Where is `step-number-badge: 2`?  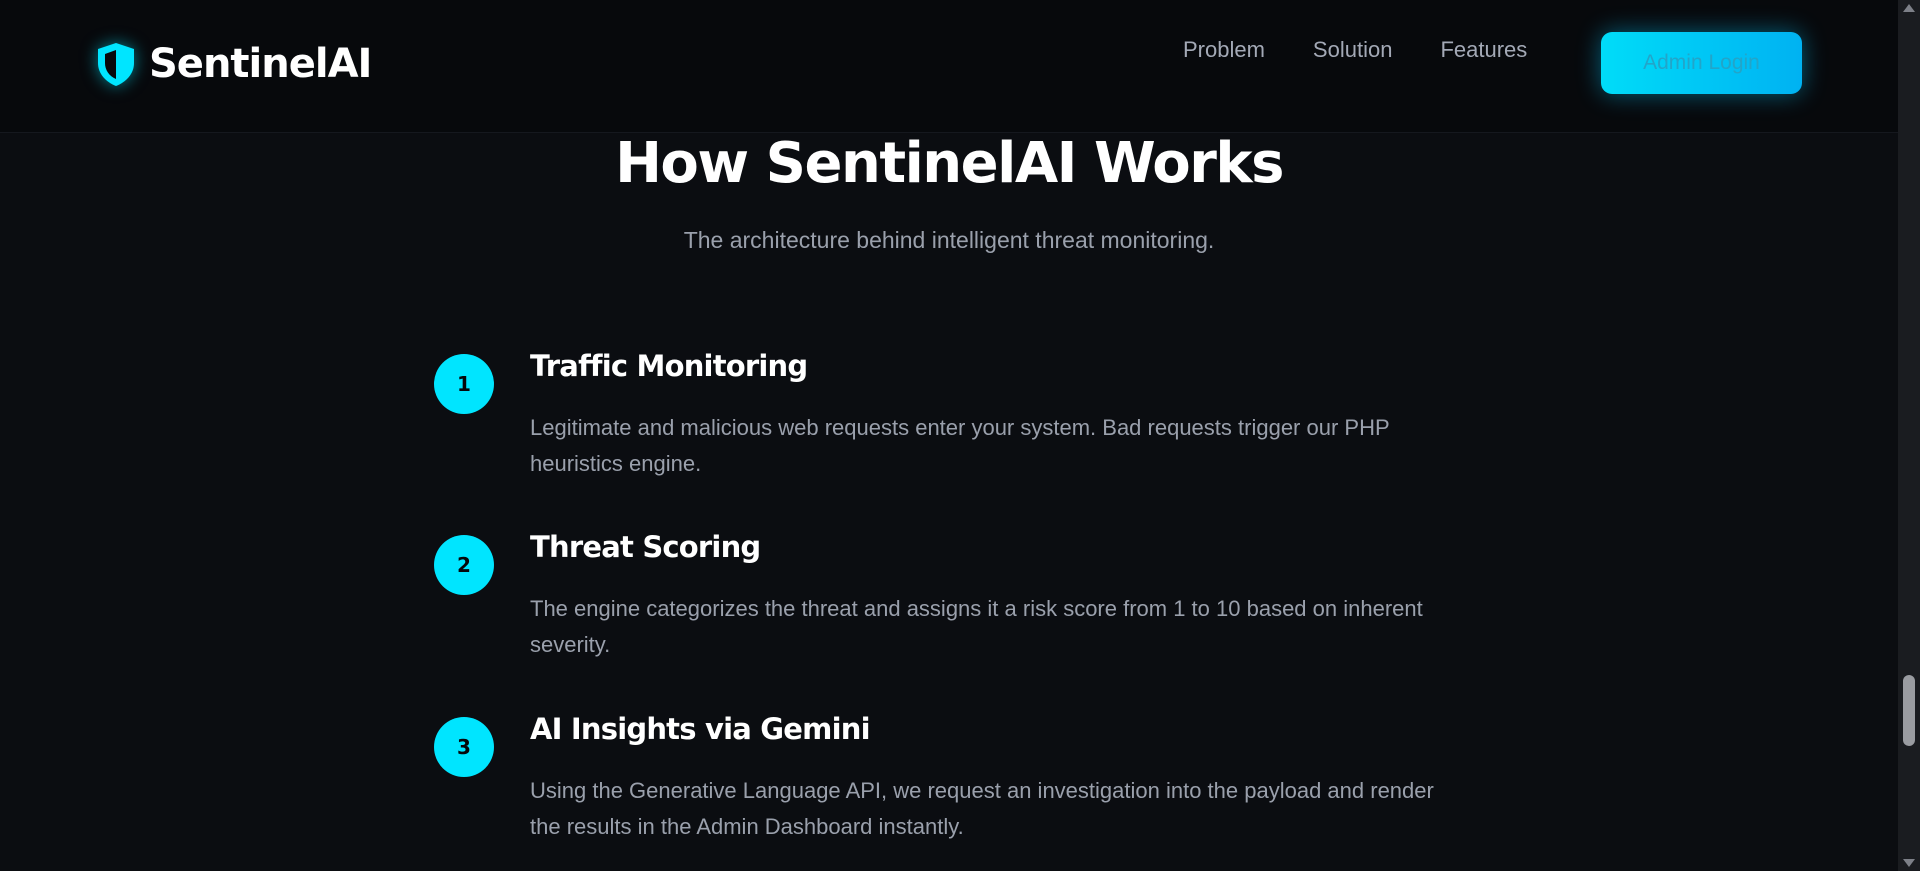 step-number-badge: 2 is located at coordinates (464, 565).